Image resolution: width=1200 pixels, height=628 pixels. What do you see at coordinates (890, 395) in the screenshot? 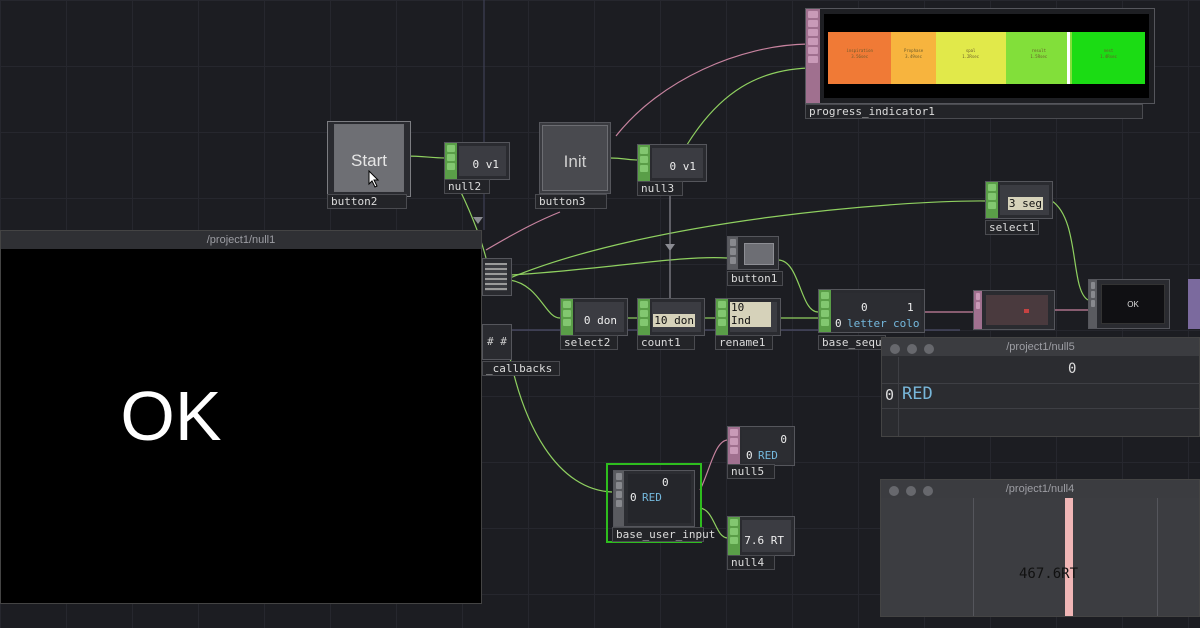
I see `null5-row-index: 0` at bounding box center [890, 395].